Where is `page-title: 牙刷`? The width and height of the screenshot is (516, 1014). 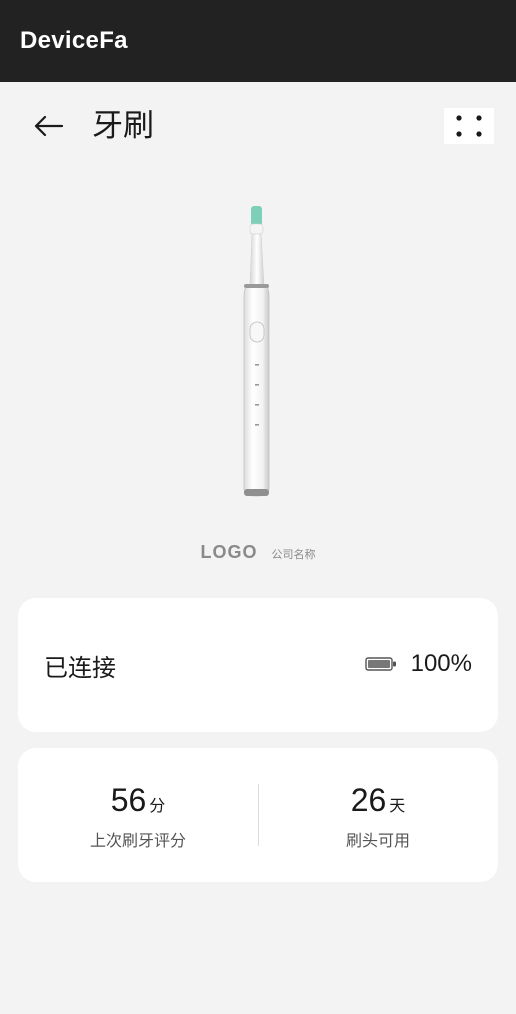 page-title: 牙刷 is located at coordinates (123, 126).